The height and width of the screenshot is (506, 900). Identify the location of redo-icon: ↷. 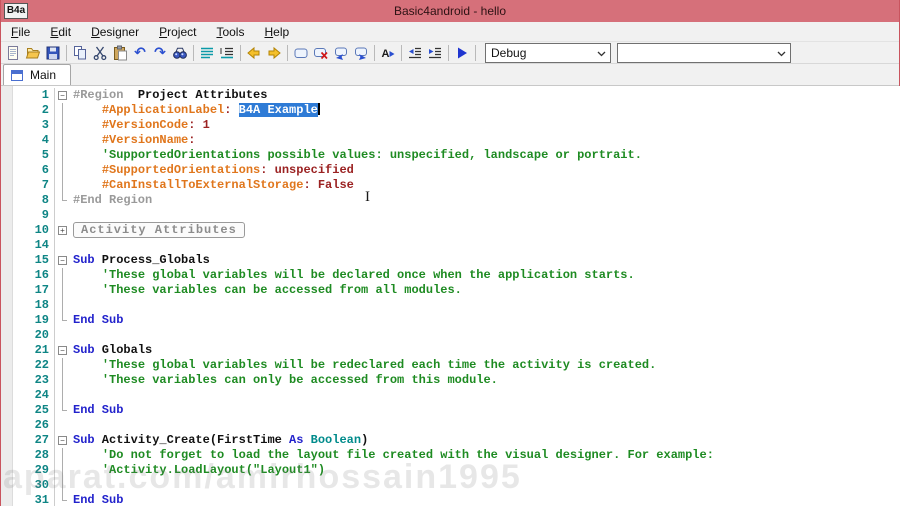
(160, 52).